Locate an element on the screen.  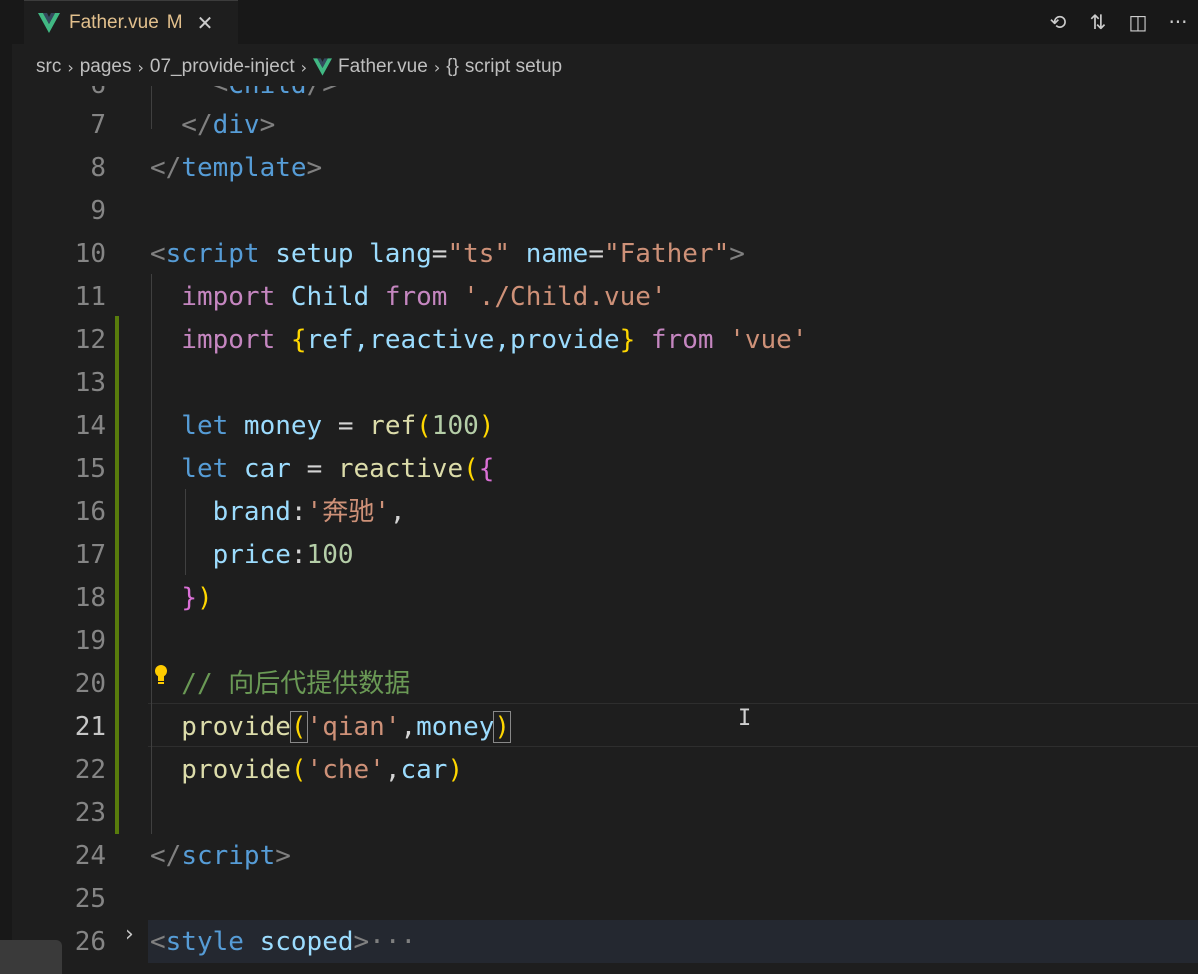
code-text: }) is located at coordinates (197, 598).